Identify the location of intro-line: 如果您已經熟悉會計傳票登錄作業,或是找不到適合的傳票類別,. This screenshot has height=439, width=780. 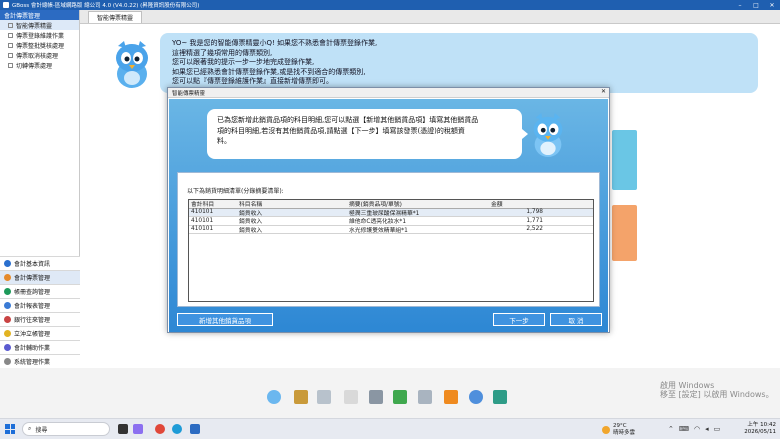
(269, 71).